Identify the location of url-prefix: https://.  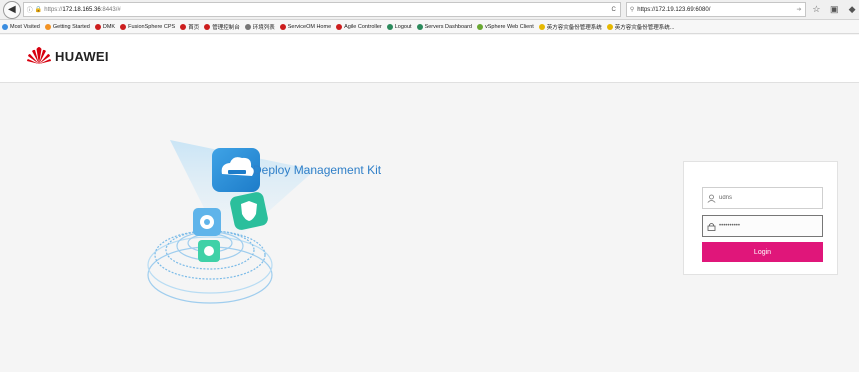
(53, 9).